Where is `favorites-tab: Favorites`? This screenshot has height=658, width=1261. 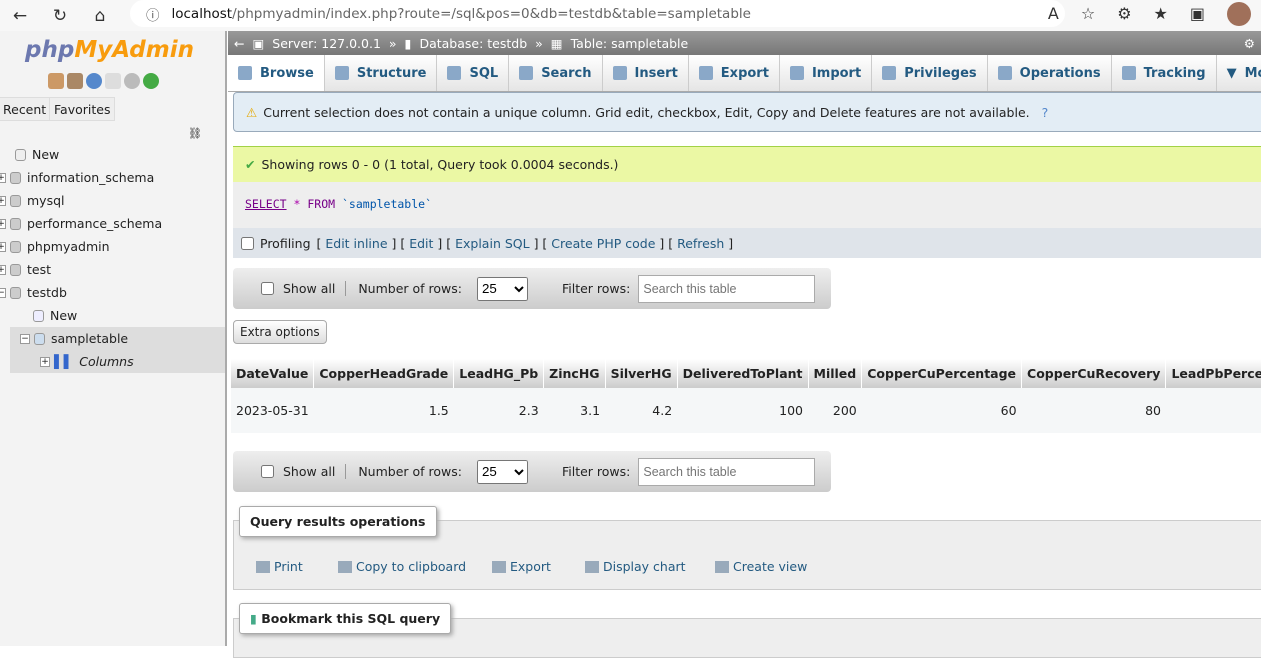
favorites-tab: Favorites is located at coordinates (82, 109).